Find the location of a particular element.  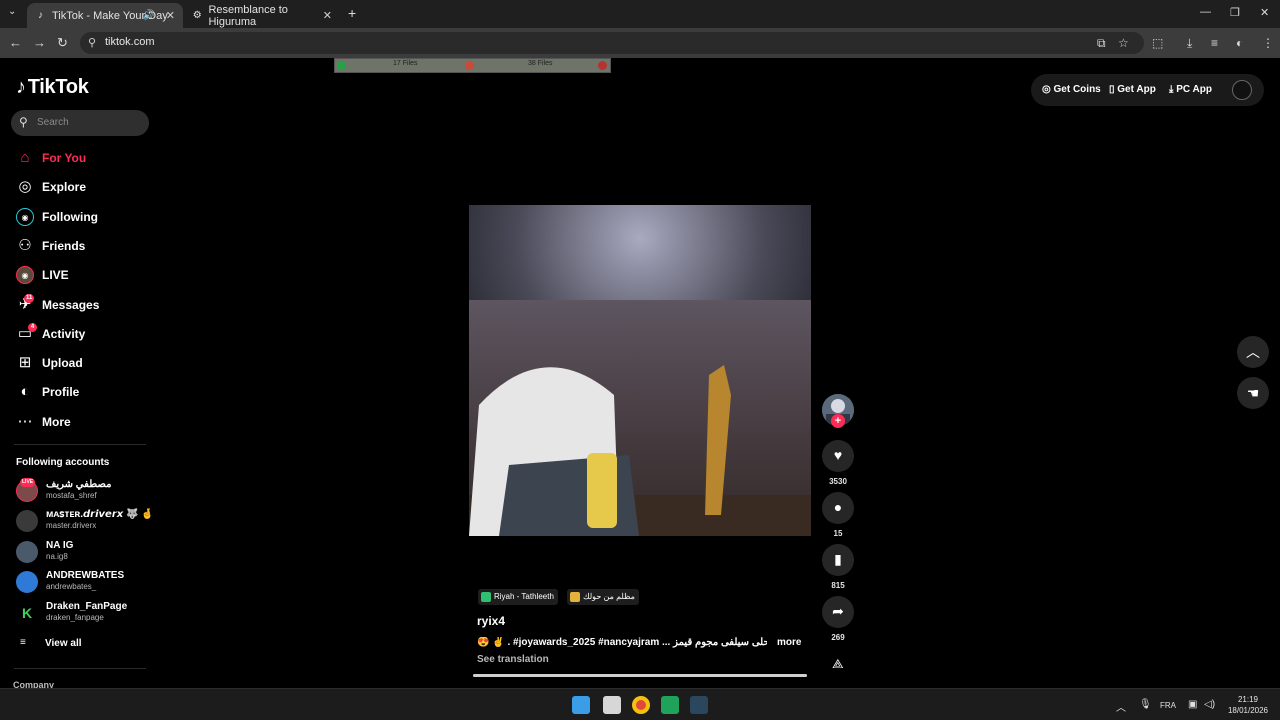

following-accounts-title: Following accounts is located at coordinates (63, 462).